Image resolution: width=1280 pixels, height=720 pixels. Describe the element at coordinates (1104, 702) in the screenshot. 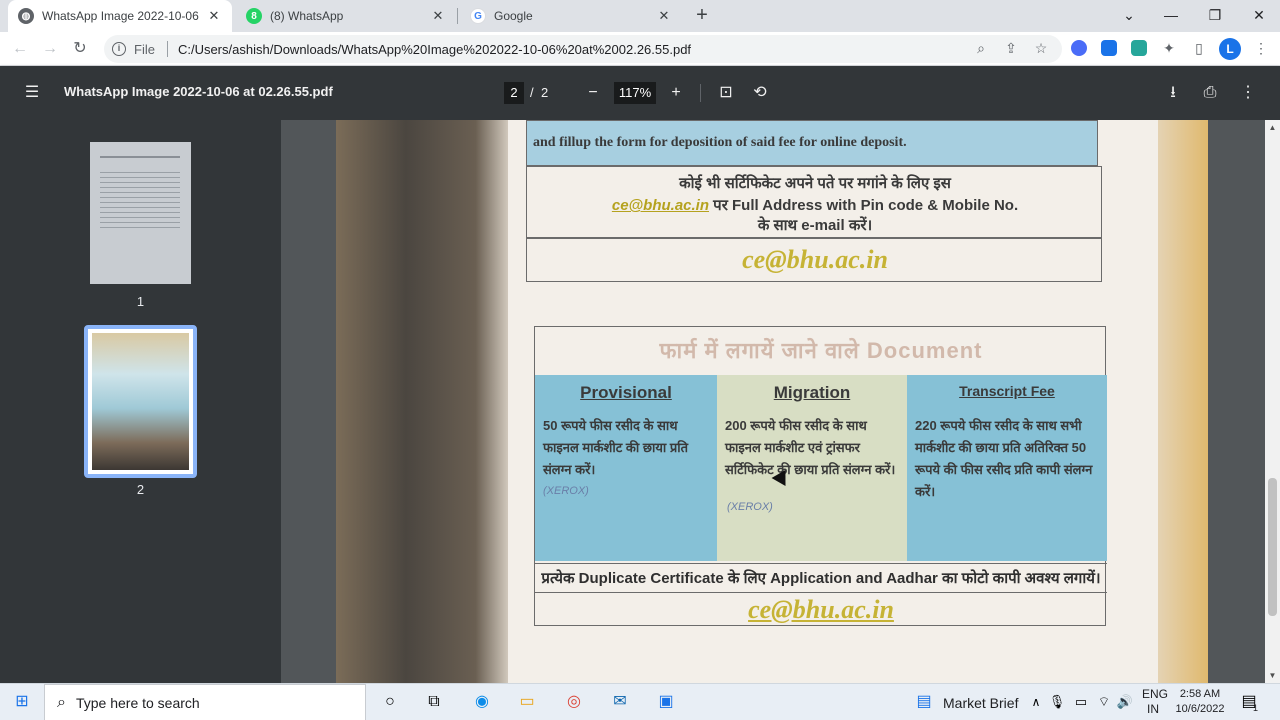

I see `wifi-icon: ⌔` at that location.